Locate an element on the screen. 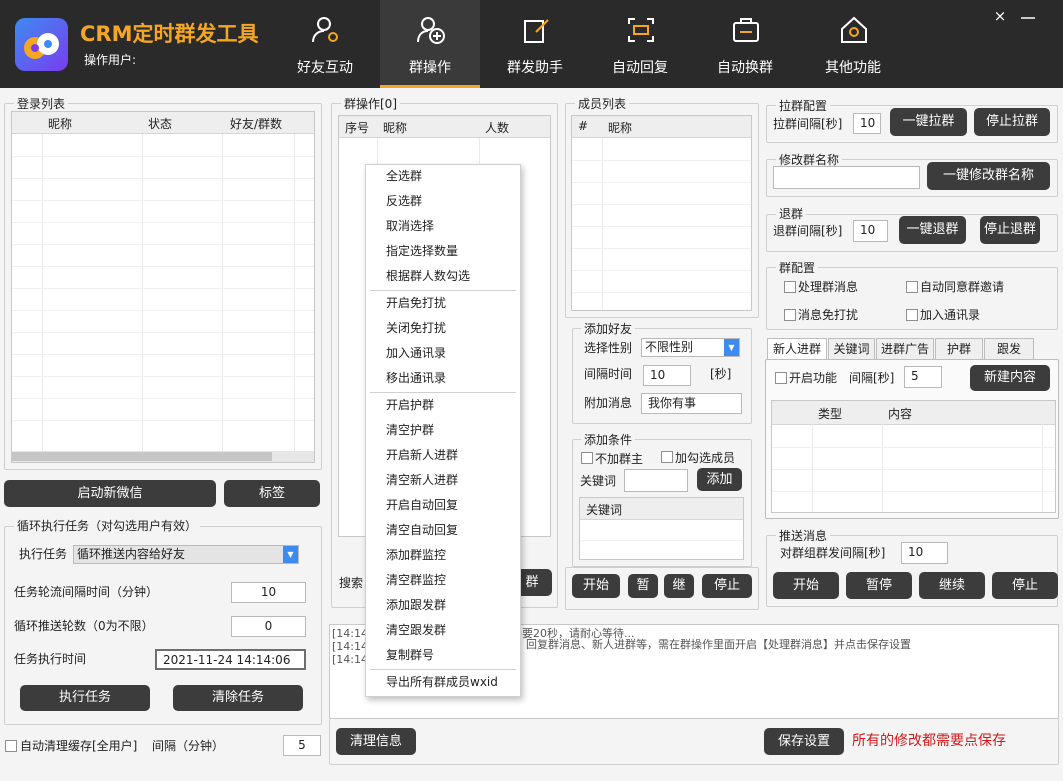  member-table: # 昵称 is located at coordinates (661, 213).